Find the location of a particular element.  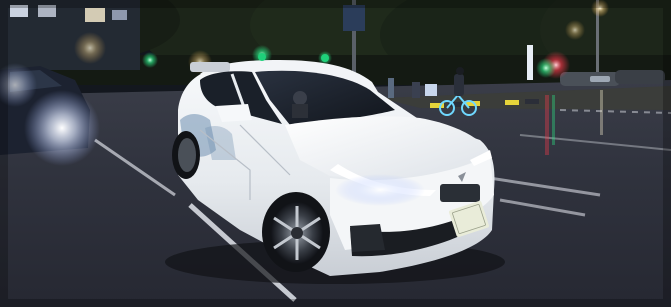

traffic-sign is located at coordinates (354, 18).